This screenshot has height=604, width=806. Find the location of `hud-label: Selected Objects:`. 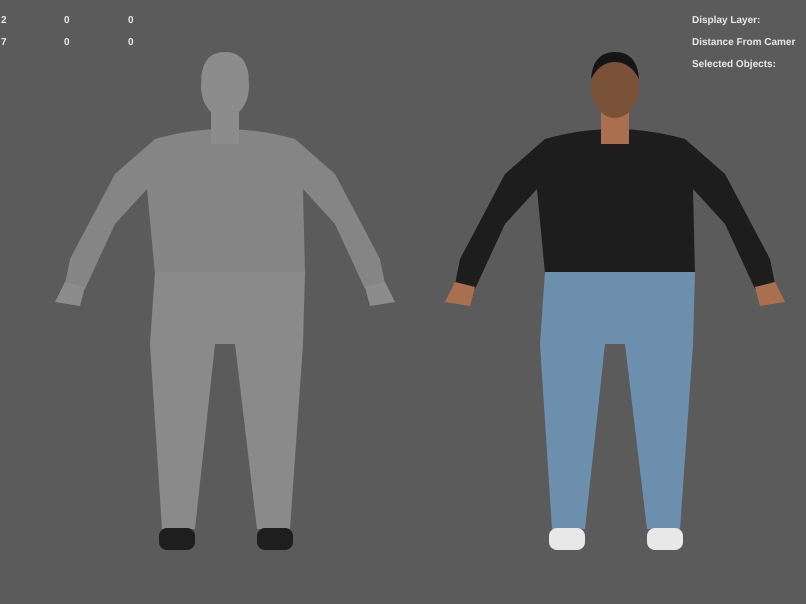

hud-label: Selected Objects: is located at coordinates (734, 65).